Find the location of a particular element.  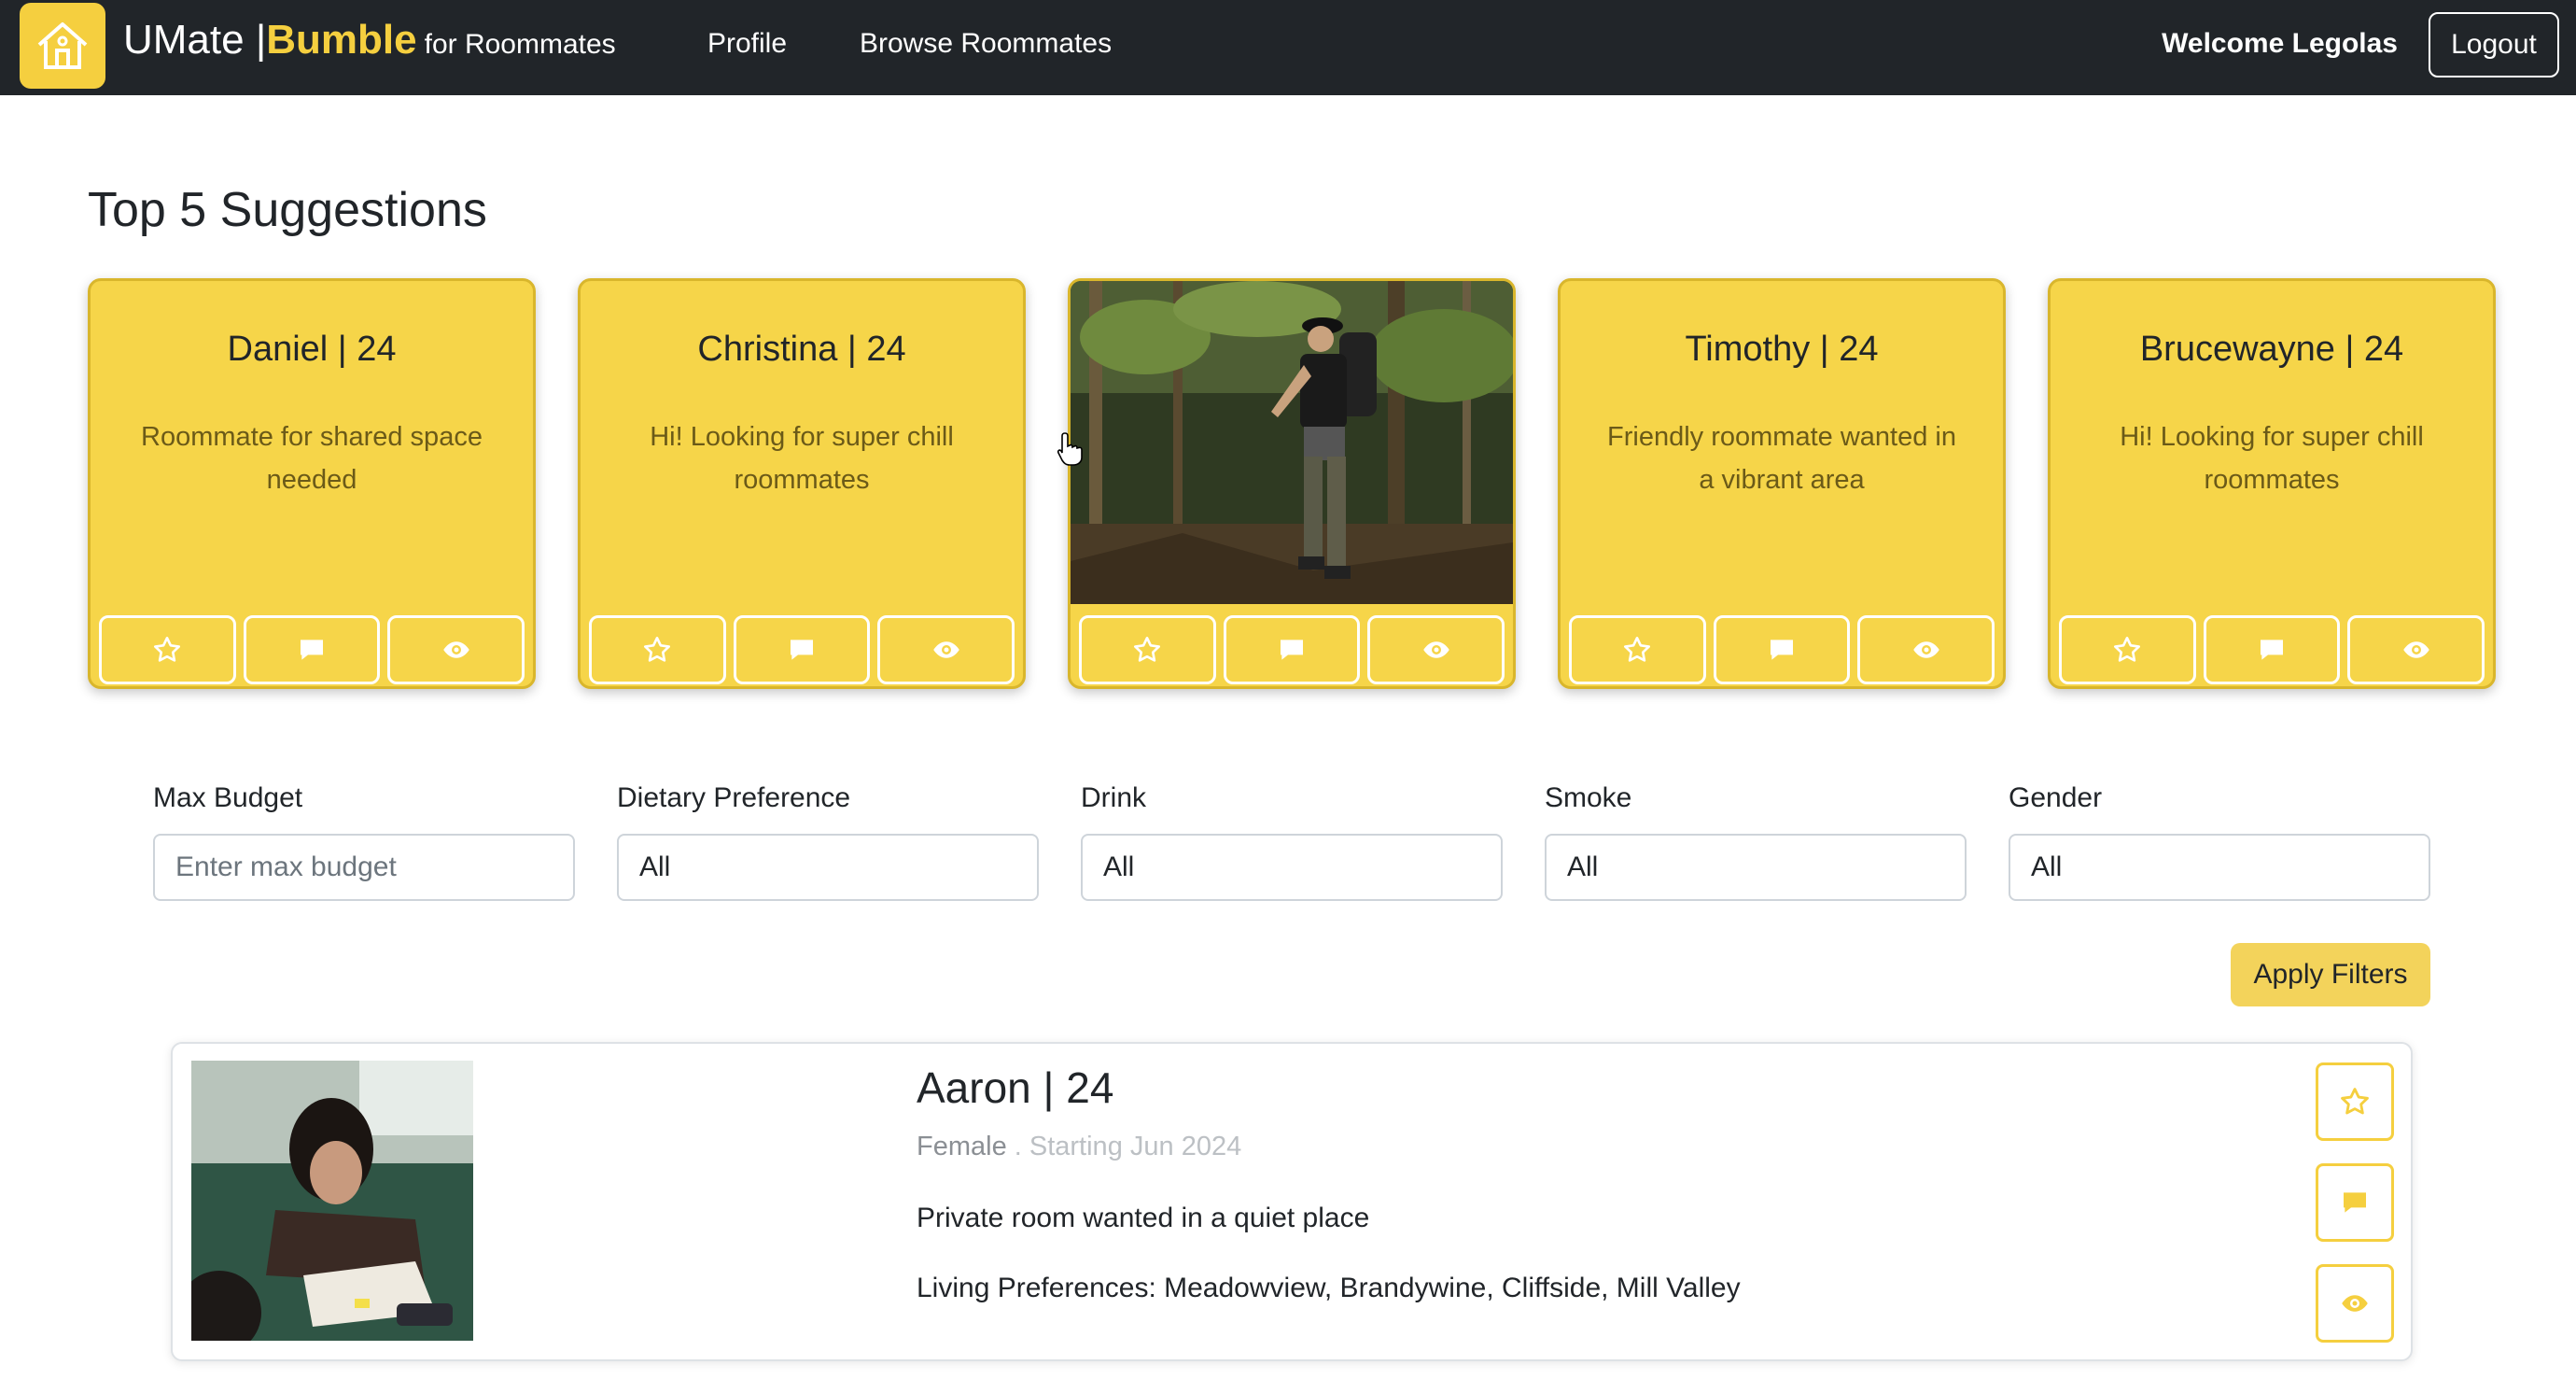

dietary-preference-select: All is located at coordinates (828, 867).